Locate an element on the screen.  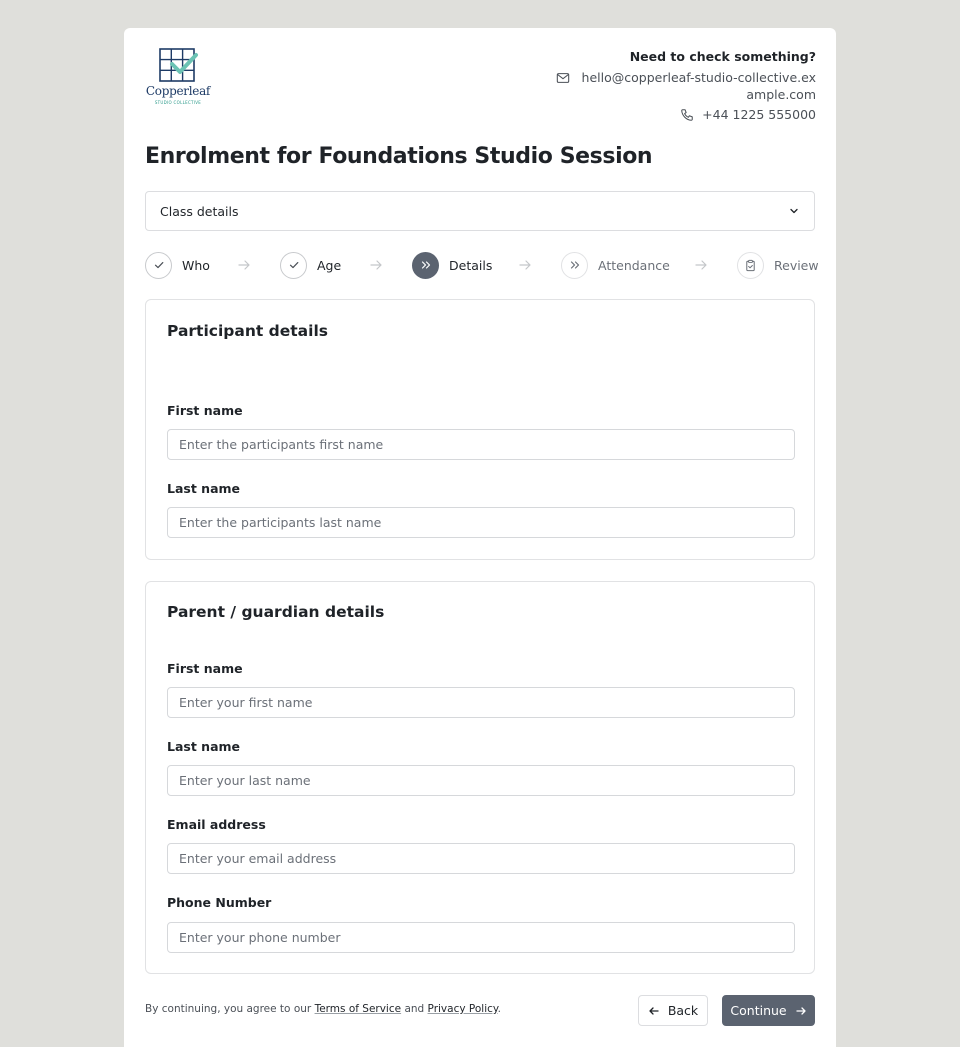
step-review-indicator is located at coordinates (750, 265).